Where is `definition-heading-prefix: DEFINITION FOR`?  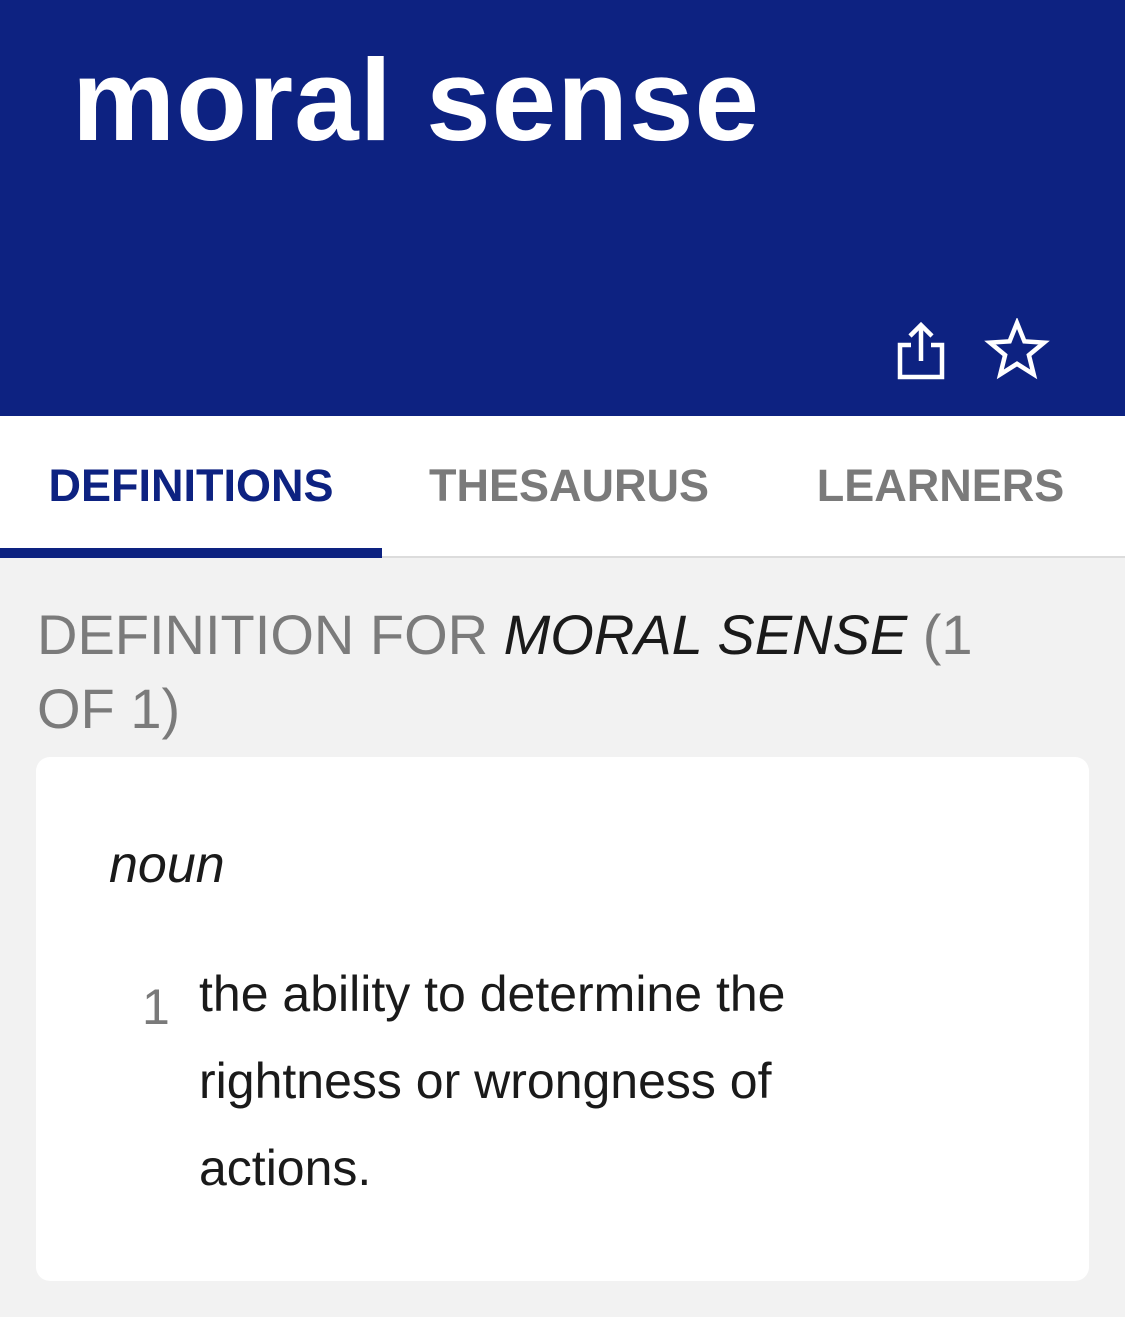
definition-heading-prefix: DEFINITION FOR is located at coordinates (263, 634).